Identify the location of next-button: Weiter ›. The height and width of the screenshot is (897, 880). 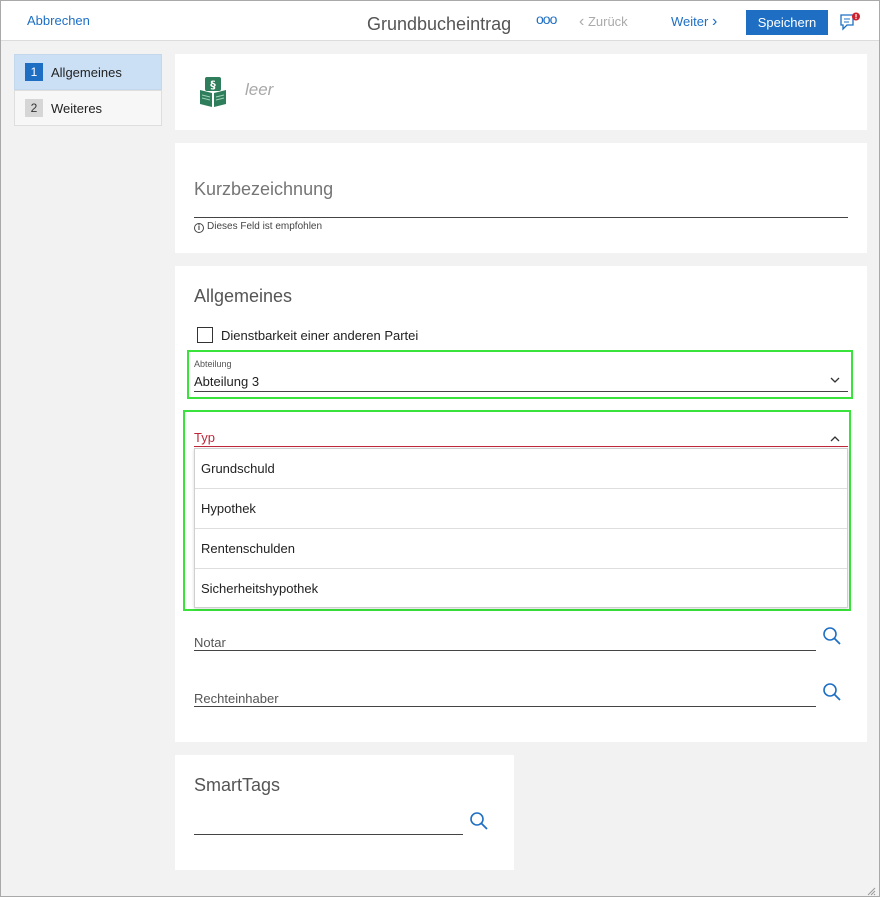
(694, 22).